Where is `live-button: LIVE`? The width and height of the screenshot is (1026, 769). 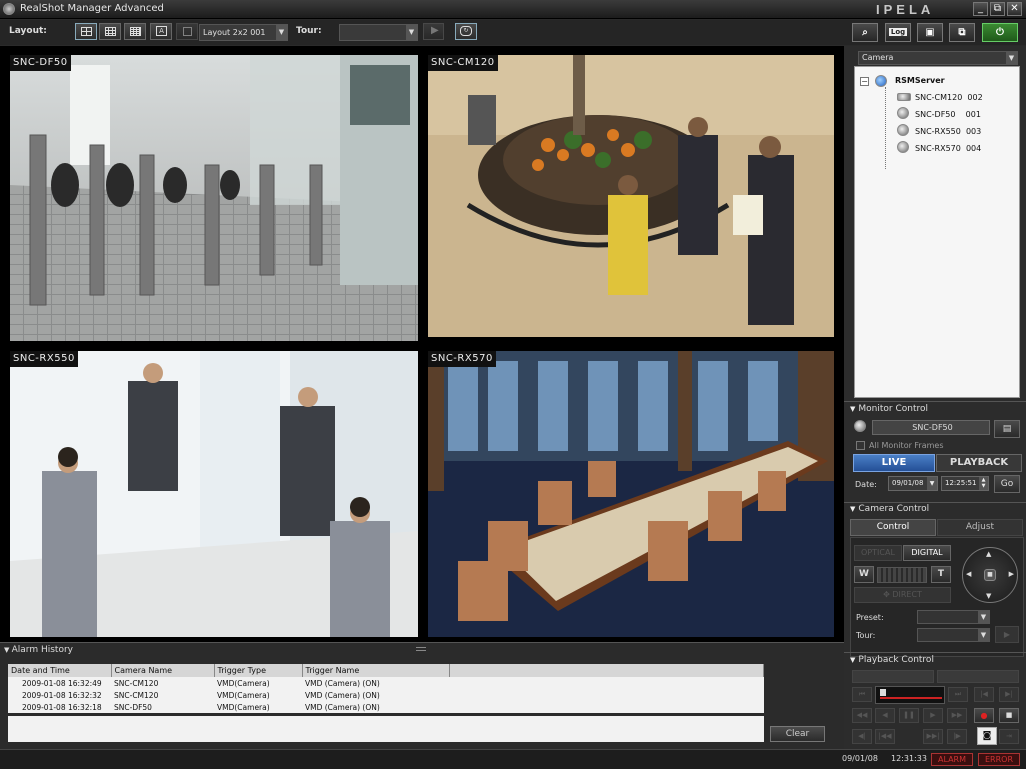 live-button: LIVE is located at coordinates (894, 463).